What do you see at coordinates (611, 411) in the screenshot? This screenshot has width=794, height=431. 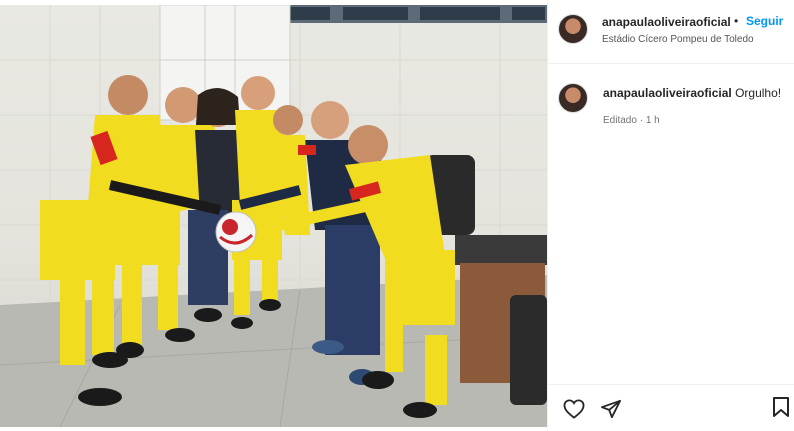 I see `share-icon` at bounding box center [611, 411].